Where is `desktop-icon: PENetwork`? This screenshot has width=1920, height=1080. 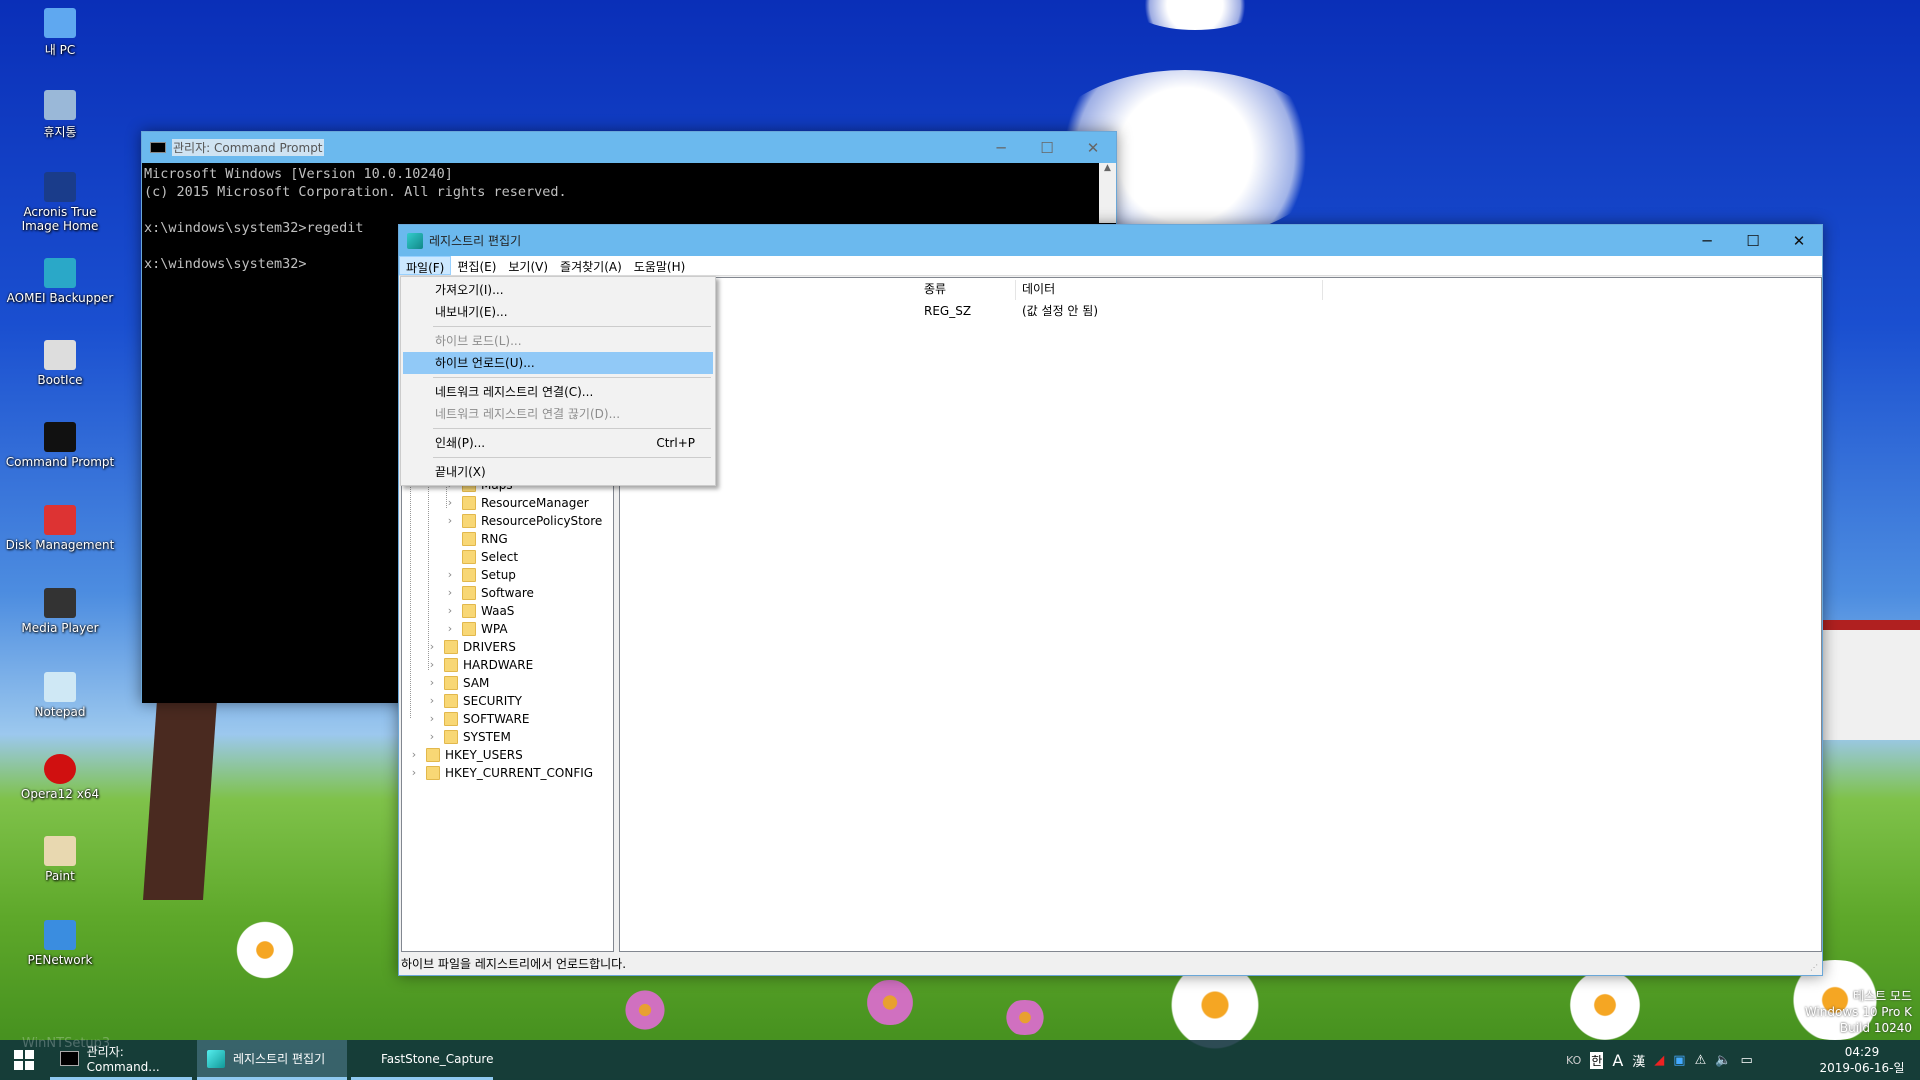
desktop-icon: PENetwork is located at coordinates (60, 943).